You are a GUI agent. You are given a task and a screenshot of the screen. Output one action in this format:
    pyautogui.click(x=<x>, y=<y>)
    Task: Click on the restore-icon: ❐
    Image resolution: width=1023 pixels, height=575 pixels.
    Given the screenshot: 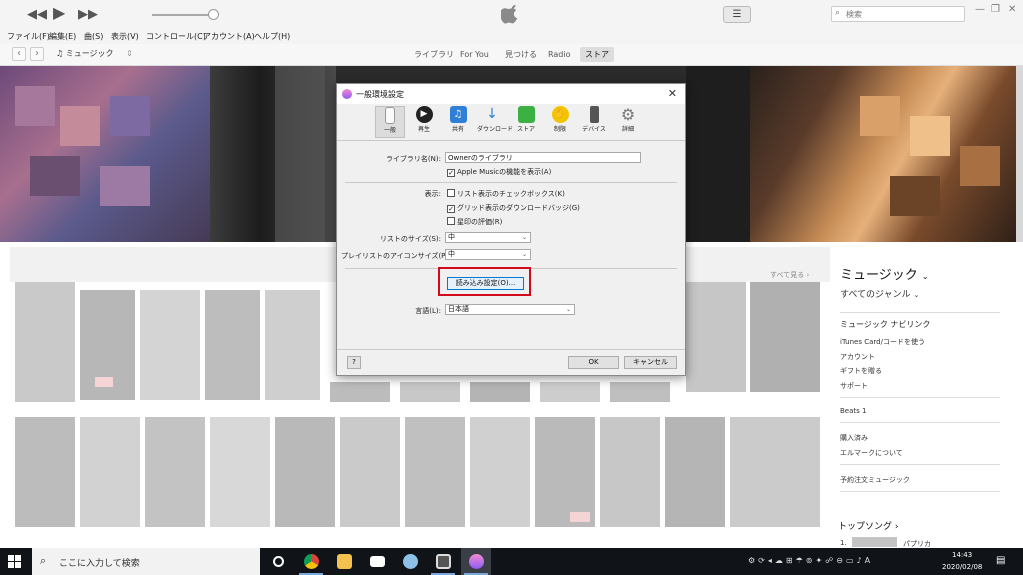 What is the action you would take?
    pyautogui.click(x=995, y=9)
    